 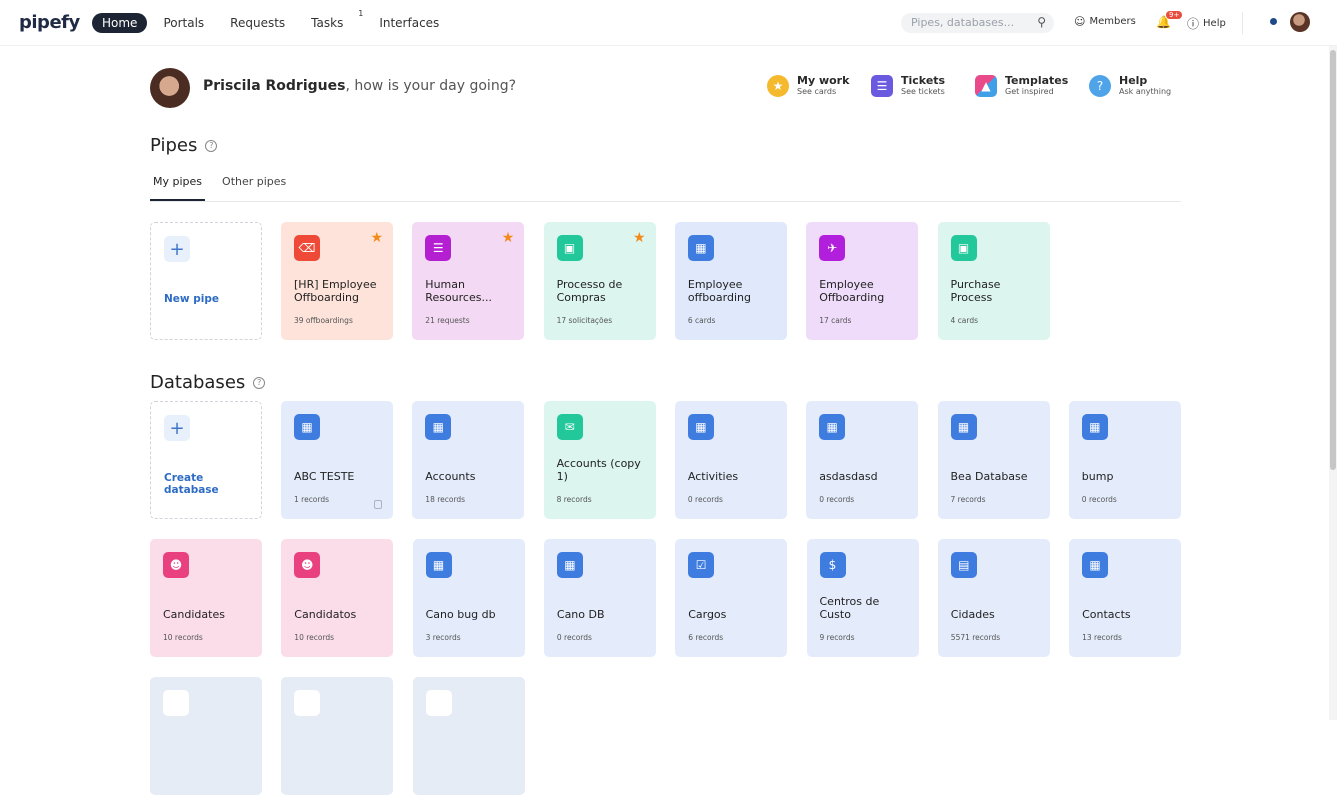 What do you see at coordinates (730, 460) in the screenshot?
I see `database-card: ▦ Activities 0 records` at bounding box center [730, 460].